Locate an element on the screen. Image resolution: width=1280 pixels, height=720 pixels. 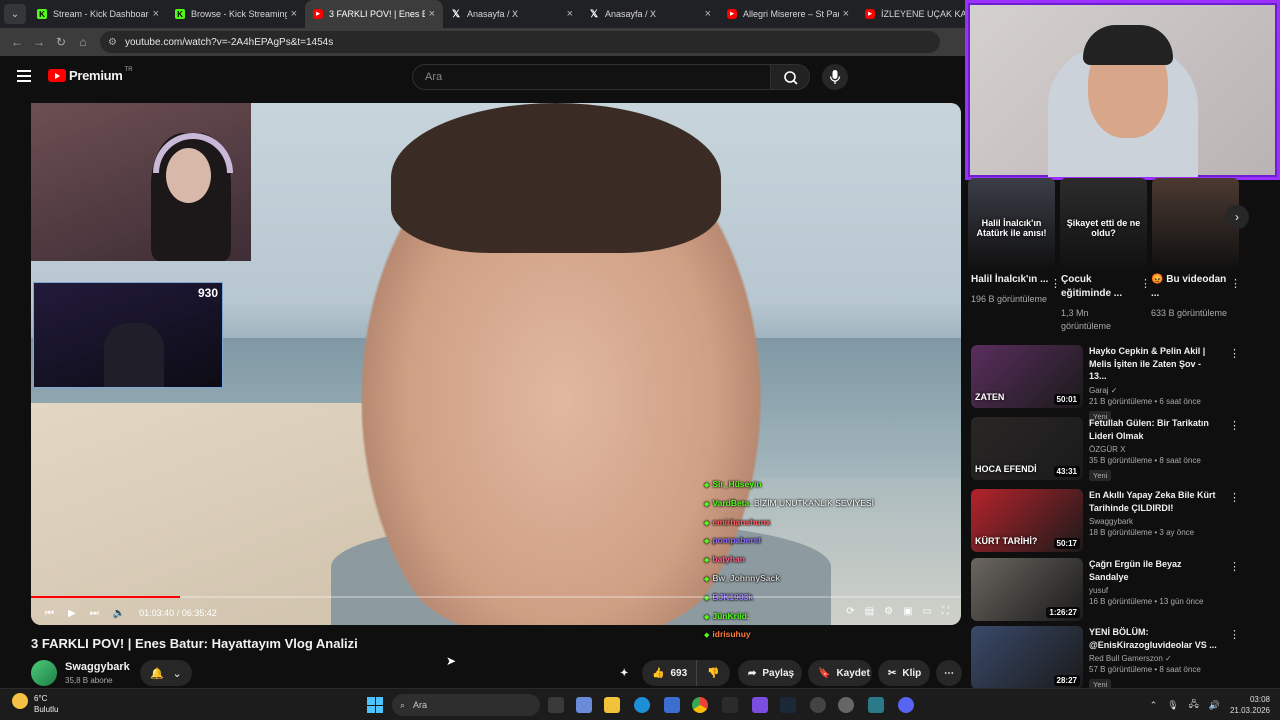
microphone-icon: 🎙 is located at coordinates (1172, 705).